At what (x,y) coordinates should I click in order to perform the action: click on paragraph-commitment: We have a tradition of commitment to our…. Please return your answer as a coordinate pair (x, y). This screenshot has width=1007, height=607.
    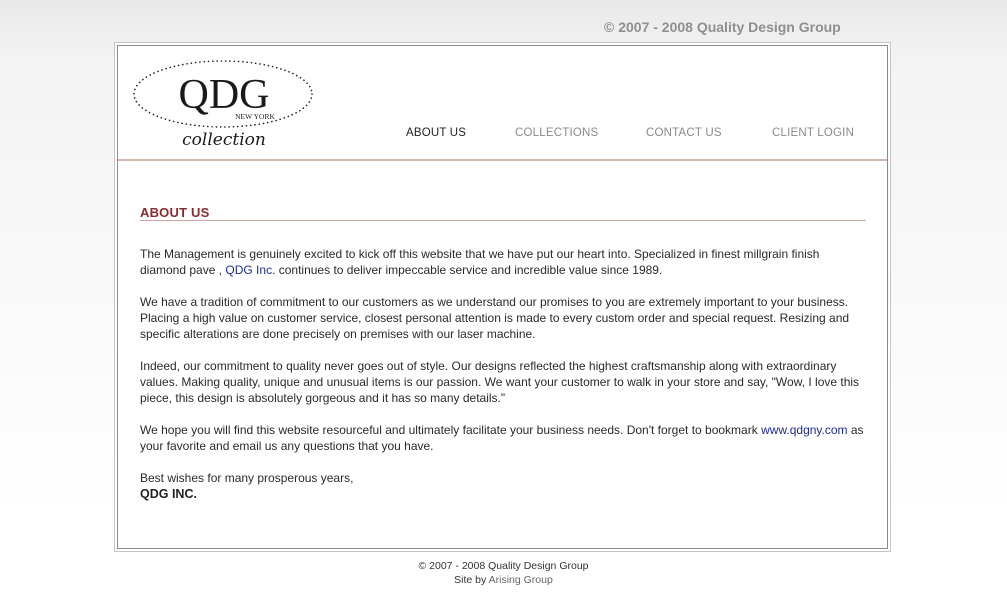
    Looking at the image, I should click on (495, 318).